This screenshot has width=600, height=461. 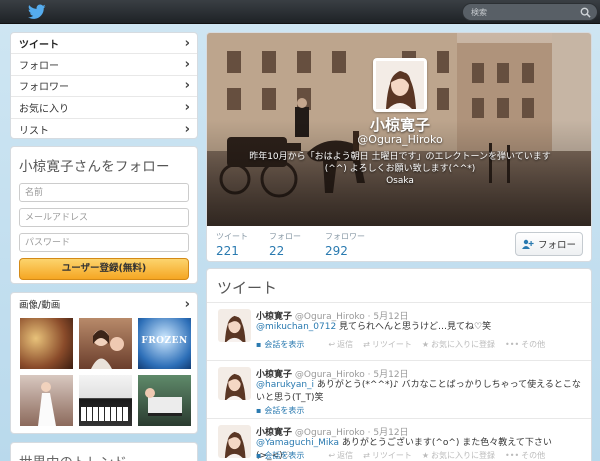 I want to click on stat-value: 22, so click(x=277, y=251).